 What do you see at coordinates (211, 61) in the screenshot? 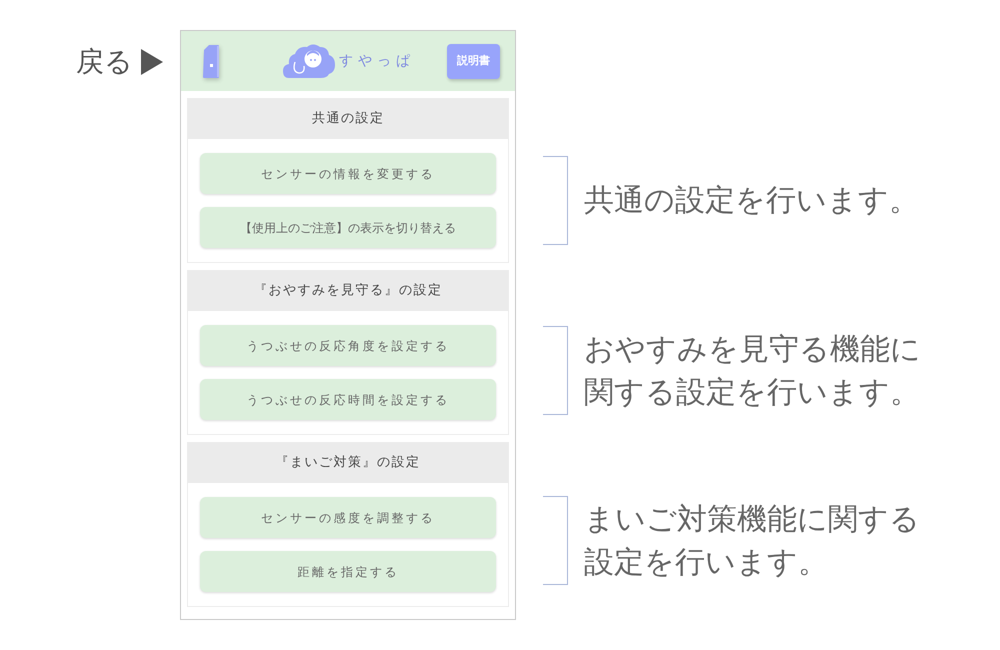
I see `door-icon` at bounding box center [211, 61].